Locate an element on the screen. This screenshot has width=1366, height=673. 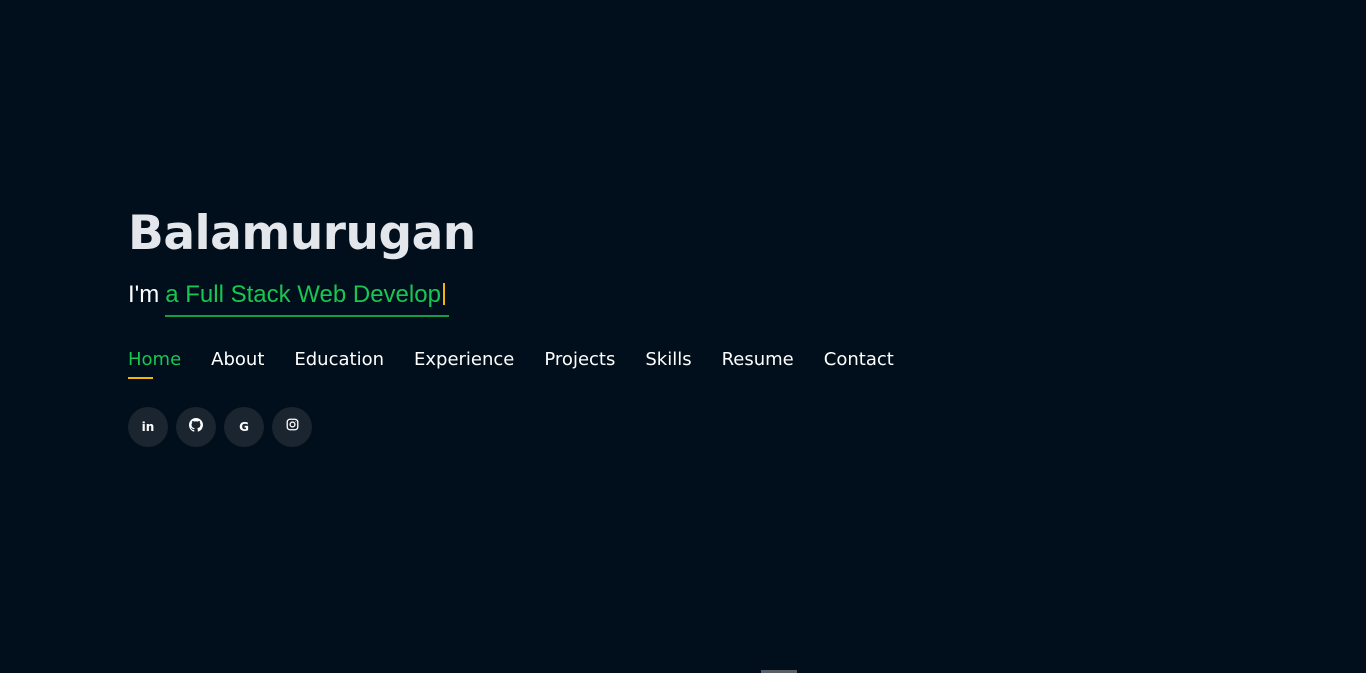
hero-tagline: I'm a Full Stack Web Develop is located at coordinates (511, 298).